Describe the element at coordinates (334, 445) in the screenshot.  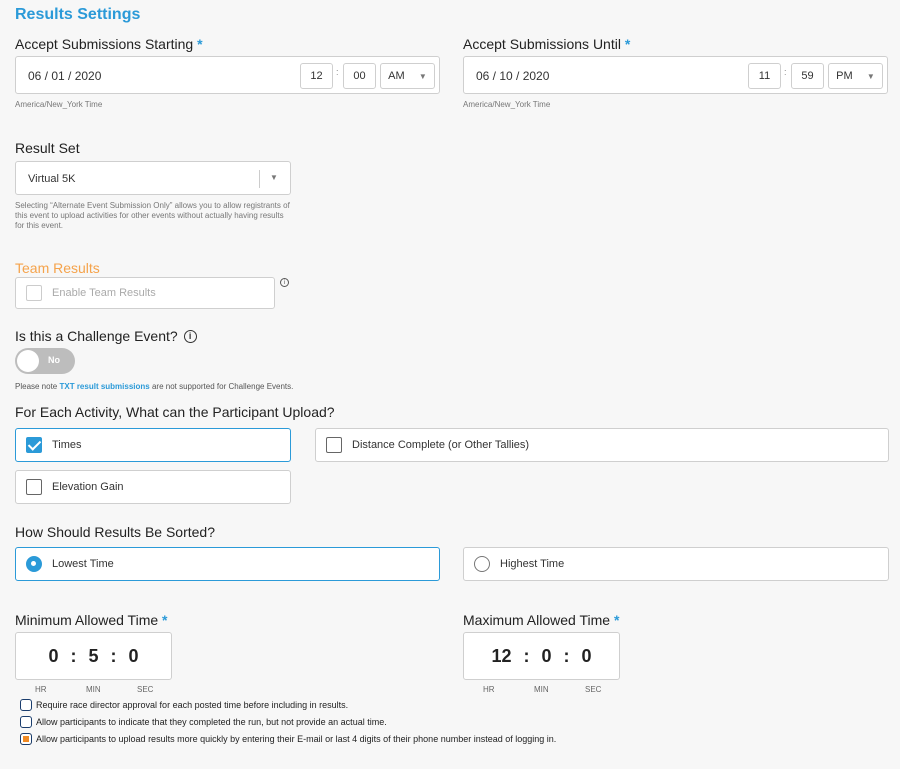
I see `distance-checkbox` at that location.